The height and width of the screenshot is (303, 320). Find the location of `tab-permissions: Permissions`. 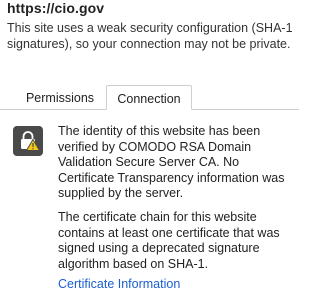

tab-permissions: Permissions is located at coordinates (60, 97).